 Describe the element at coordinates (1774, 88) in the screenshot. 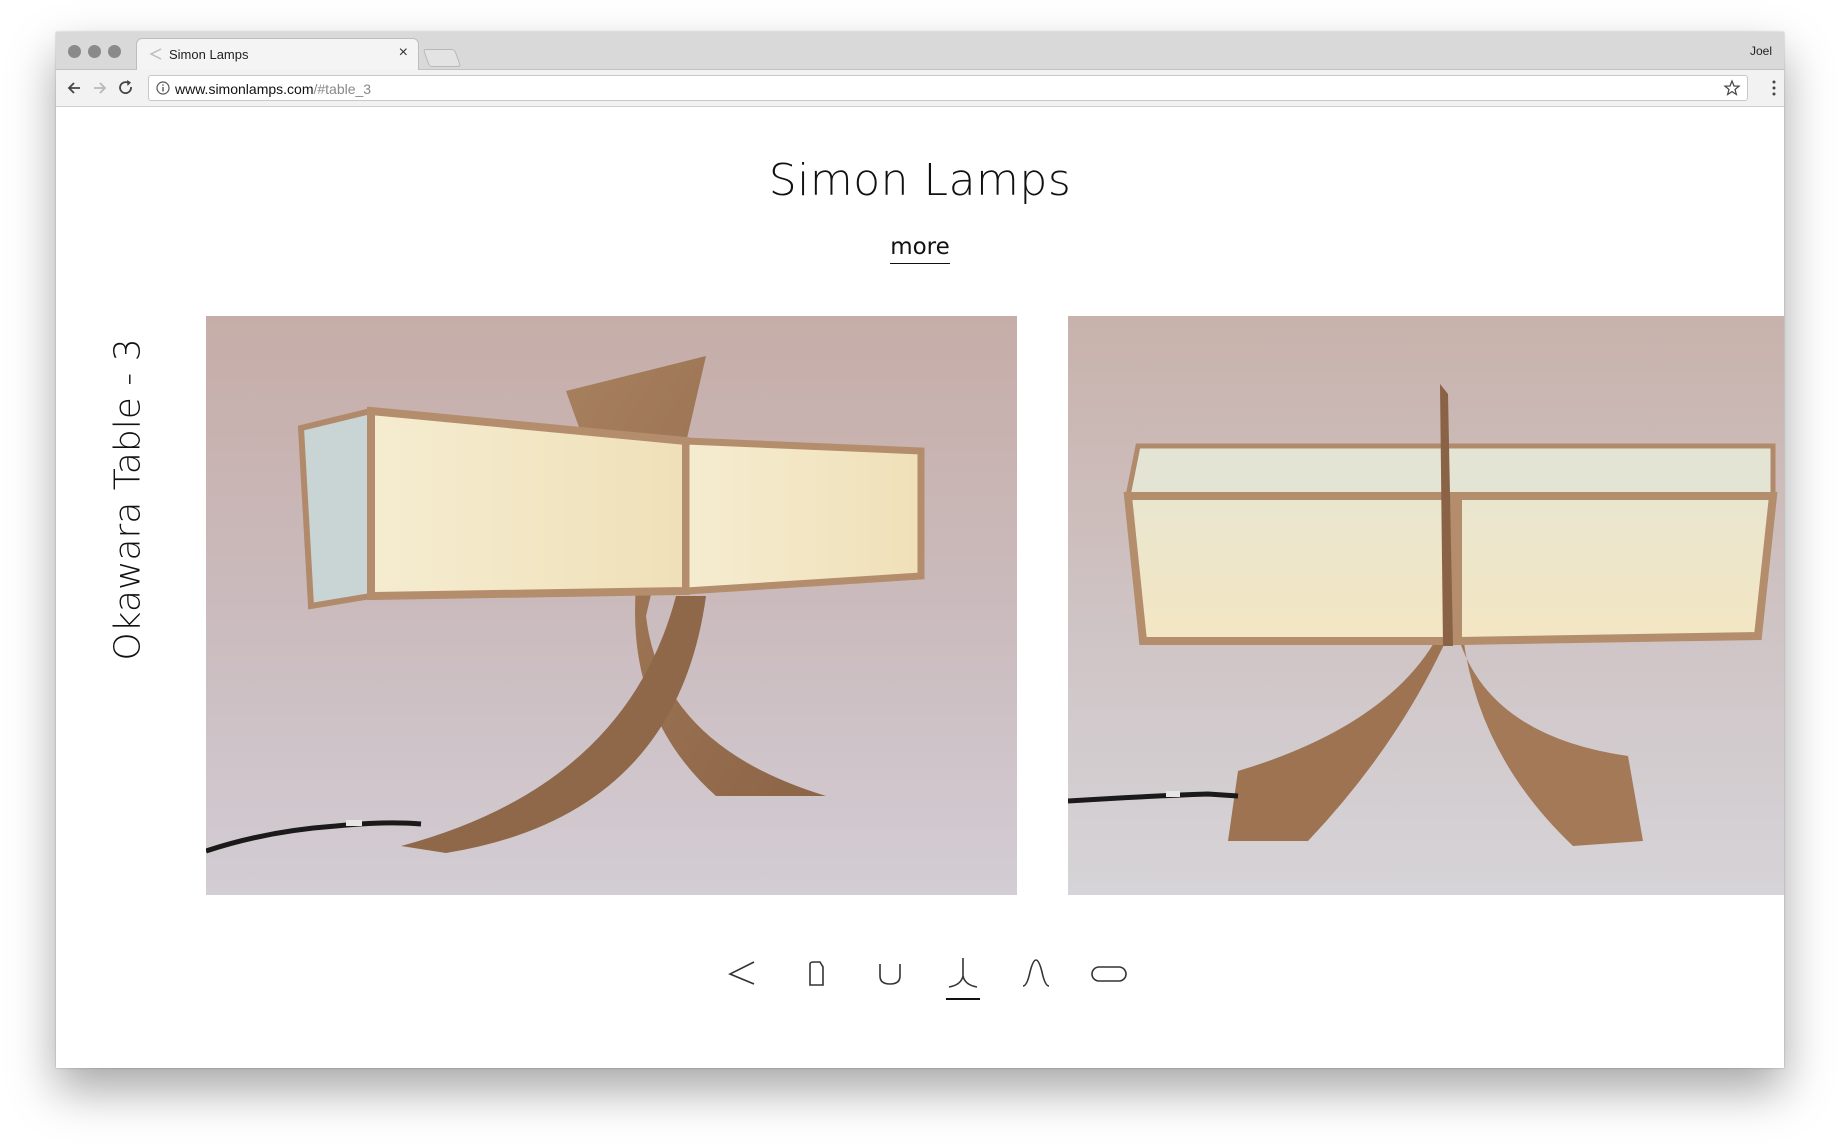

I see `more-menu-icon` at that location.